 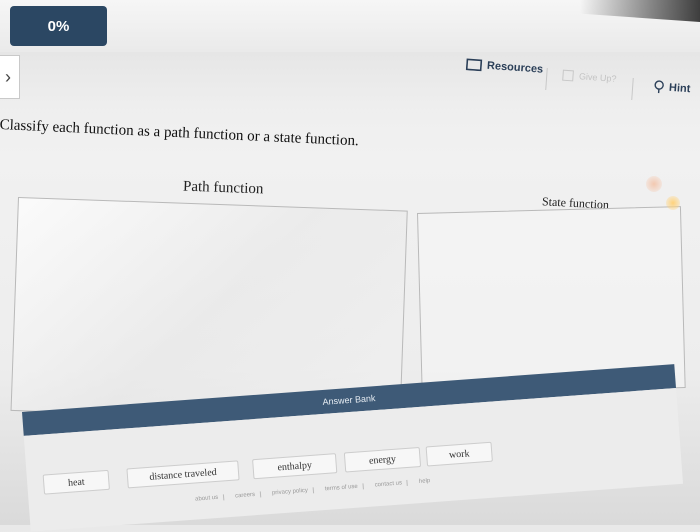 I want to click on chevron-right-icon: ›, so click(x=8, y=77).